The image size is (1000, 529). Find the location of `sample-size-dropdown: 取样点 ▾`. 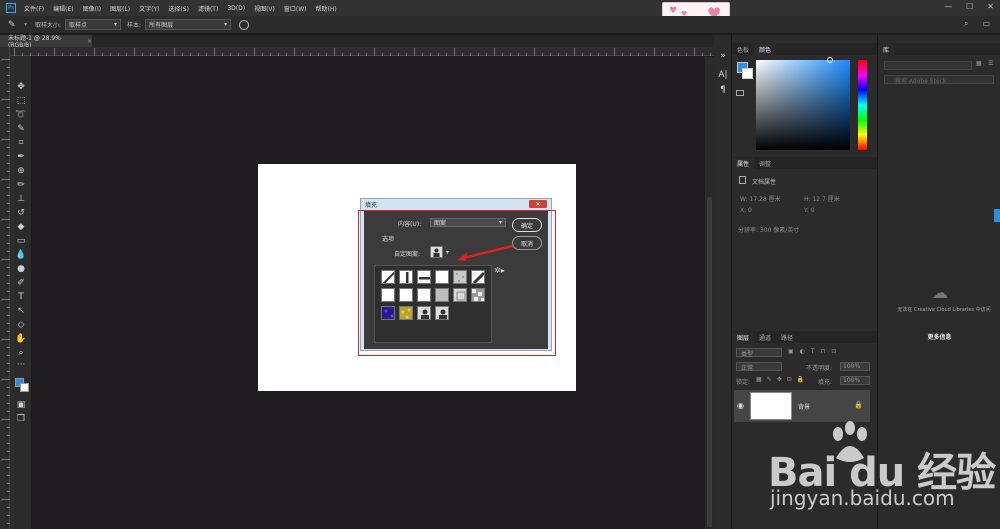

sample-size-dropdown: 取样点 ▾ is located at coordinates (93, 24).